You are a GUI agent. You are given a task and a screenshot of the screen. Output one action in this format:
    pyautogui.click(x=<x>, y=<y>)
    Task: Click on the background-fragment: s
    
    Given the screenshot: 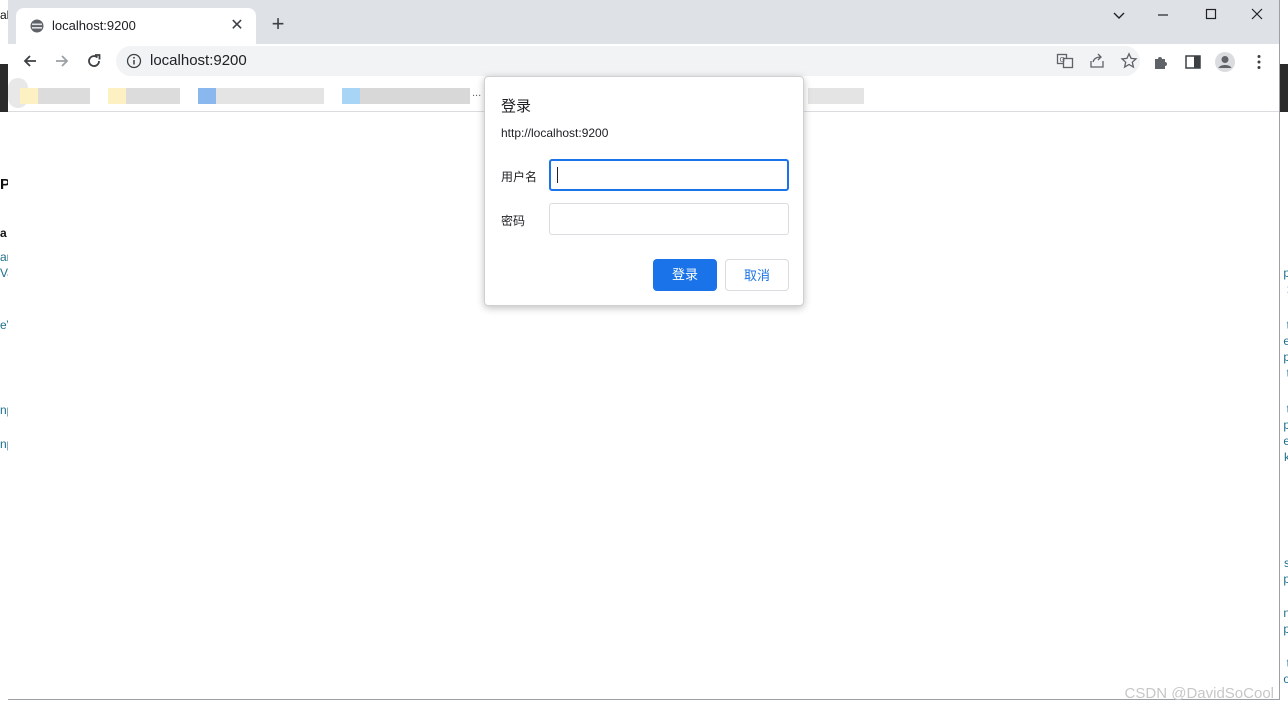 What is the action you would take?
    pyautogui.click(x=1286, y=563)
    